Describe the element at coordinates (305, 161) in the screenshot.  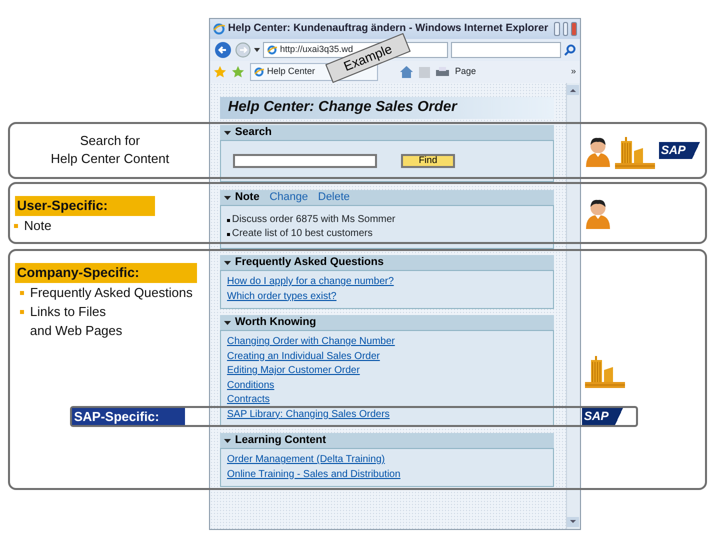
I see `search-input` at that location.